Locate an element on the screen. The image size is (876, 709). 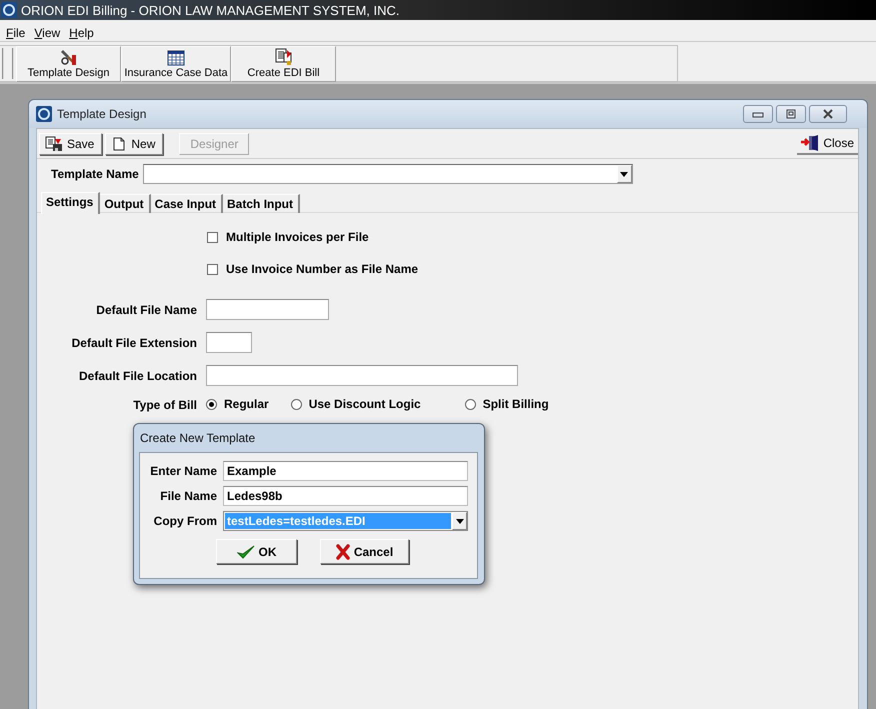
maximize-button is located at coordinates (791, 114).